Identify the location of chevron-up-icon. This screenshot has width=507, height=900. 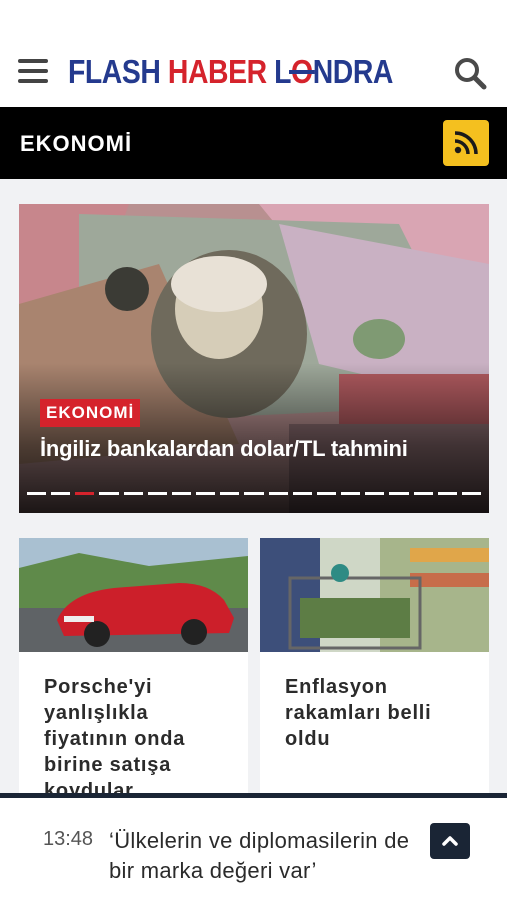
(450, 841).